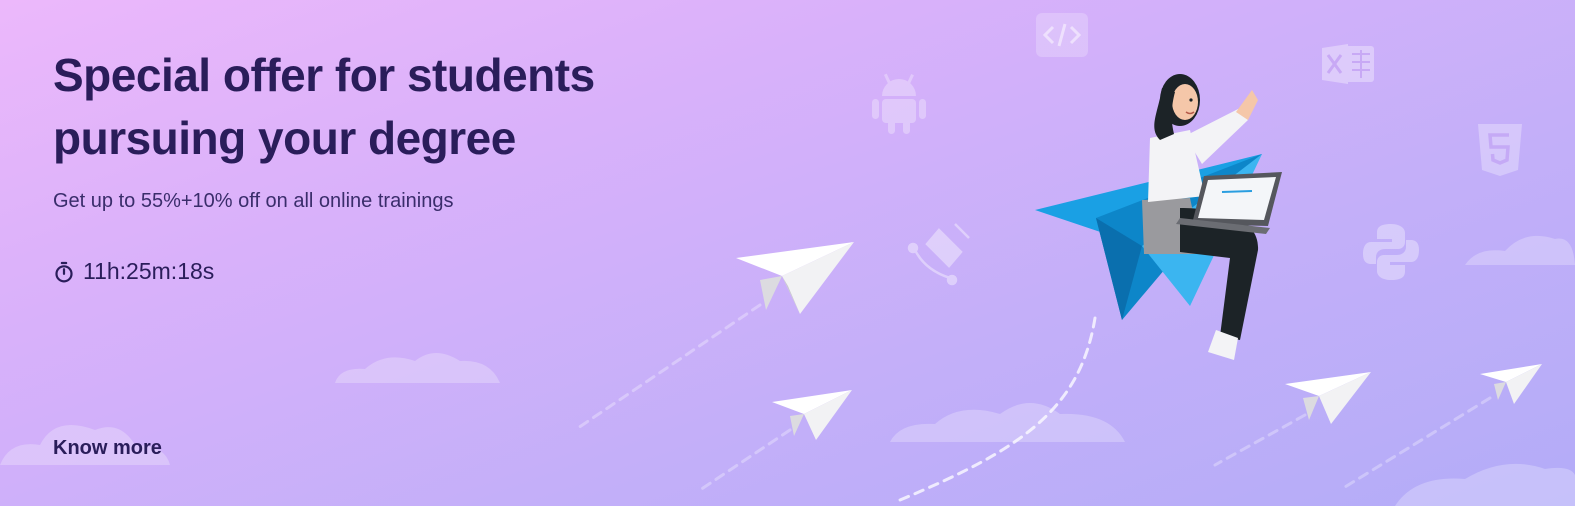 The image size is (1575, 506). I want to click on countdown-timer: 11h:25m:18s, so click(133, 271).